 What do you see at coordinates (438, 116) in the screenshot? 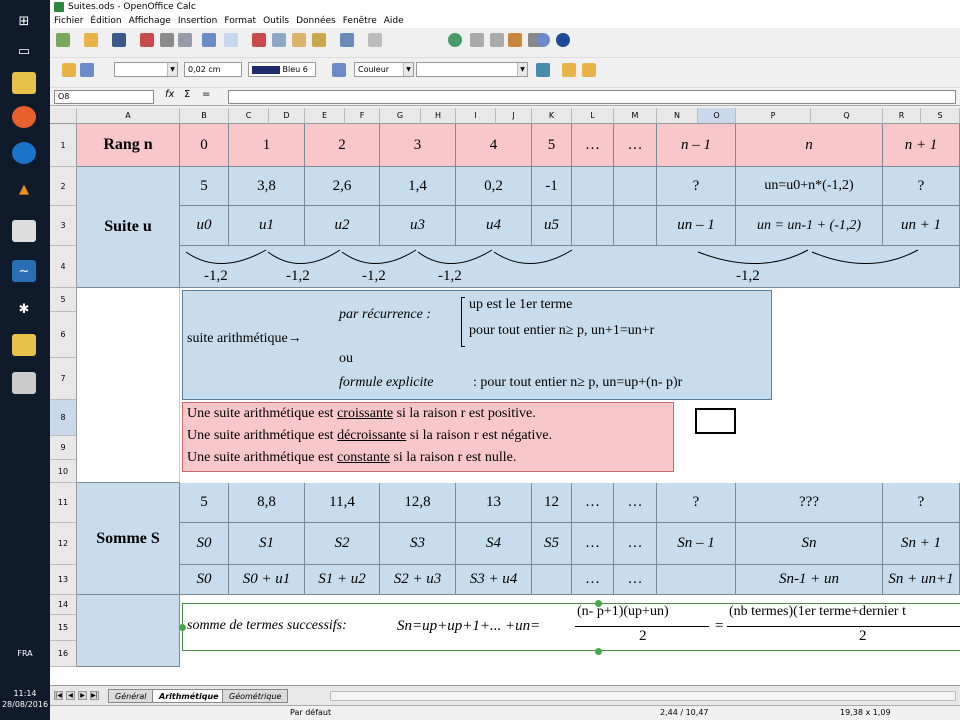
I see `col-header-h: H` at bounding box center [438, 116].